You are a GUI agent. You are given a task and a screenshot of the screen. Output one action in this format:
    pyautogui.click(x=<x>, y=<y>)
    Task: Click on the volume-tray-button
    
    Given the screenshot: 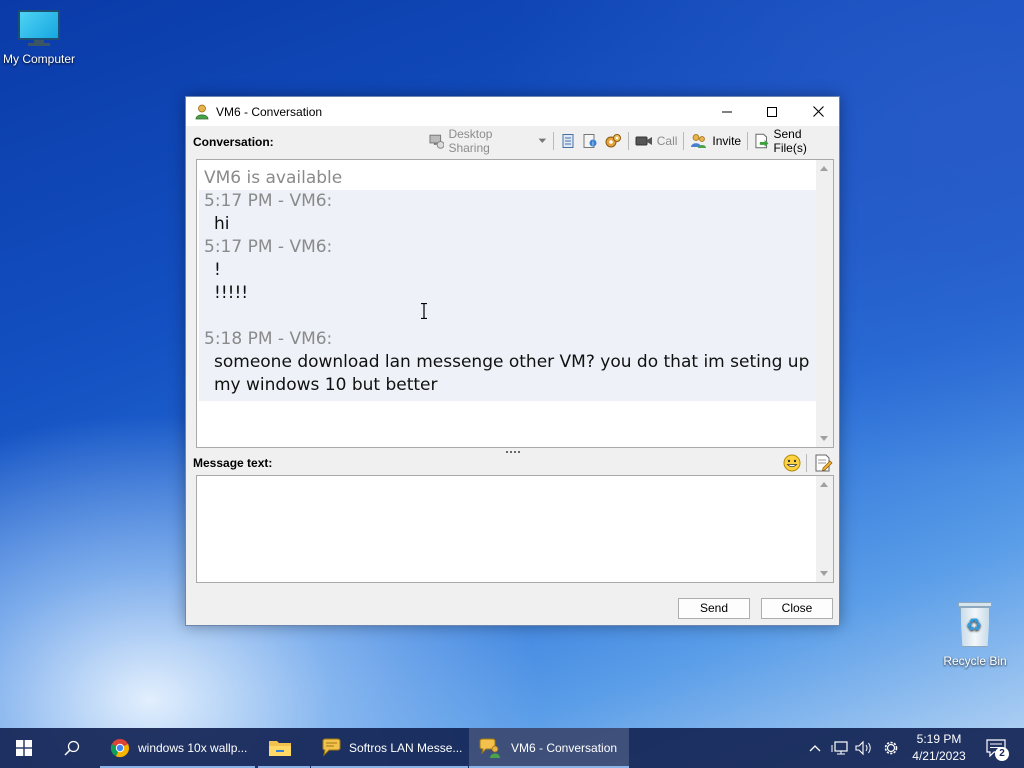 What is the action you would take?
    pyautogui.click(x=864, y=748)
    